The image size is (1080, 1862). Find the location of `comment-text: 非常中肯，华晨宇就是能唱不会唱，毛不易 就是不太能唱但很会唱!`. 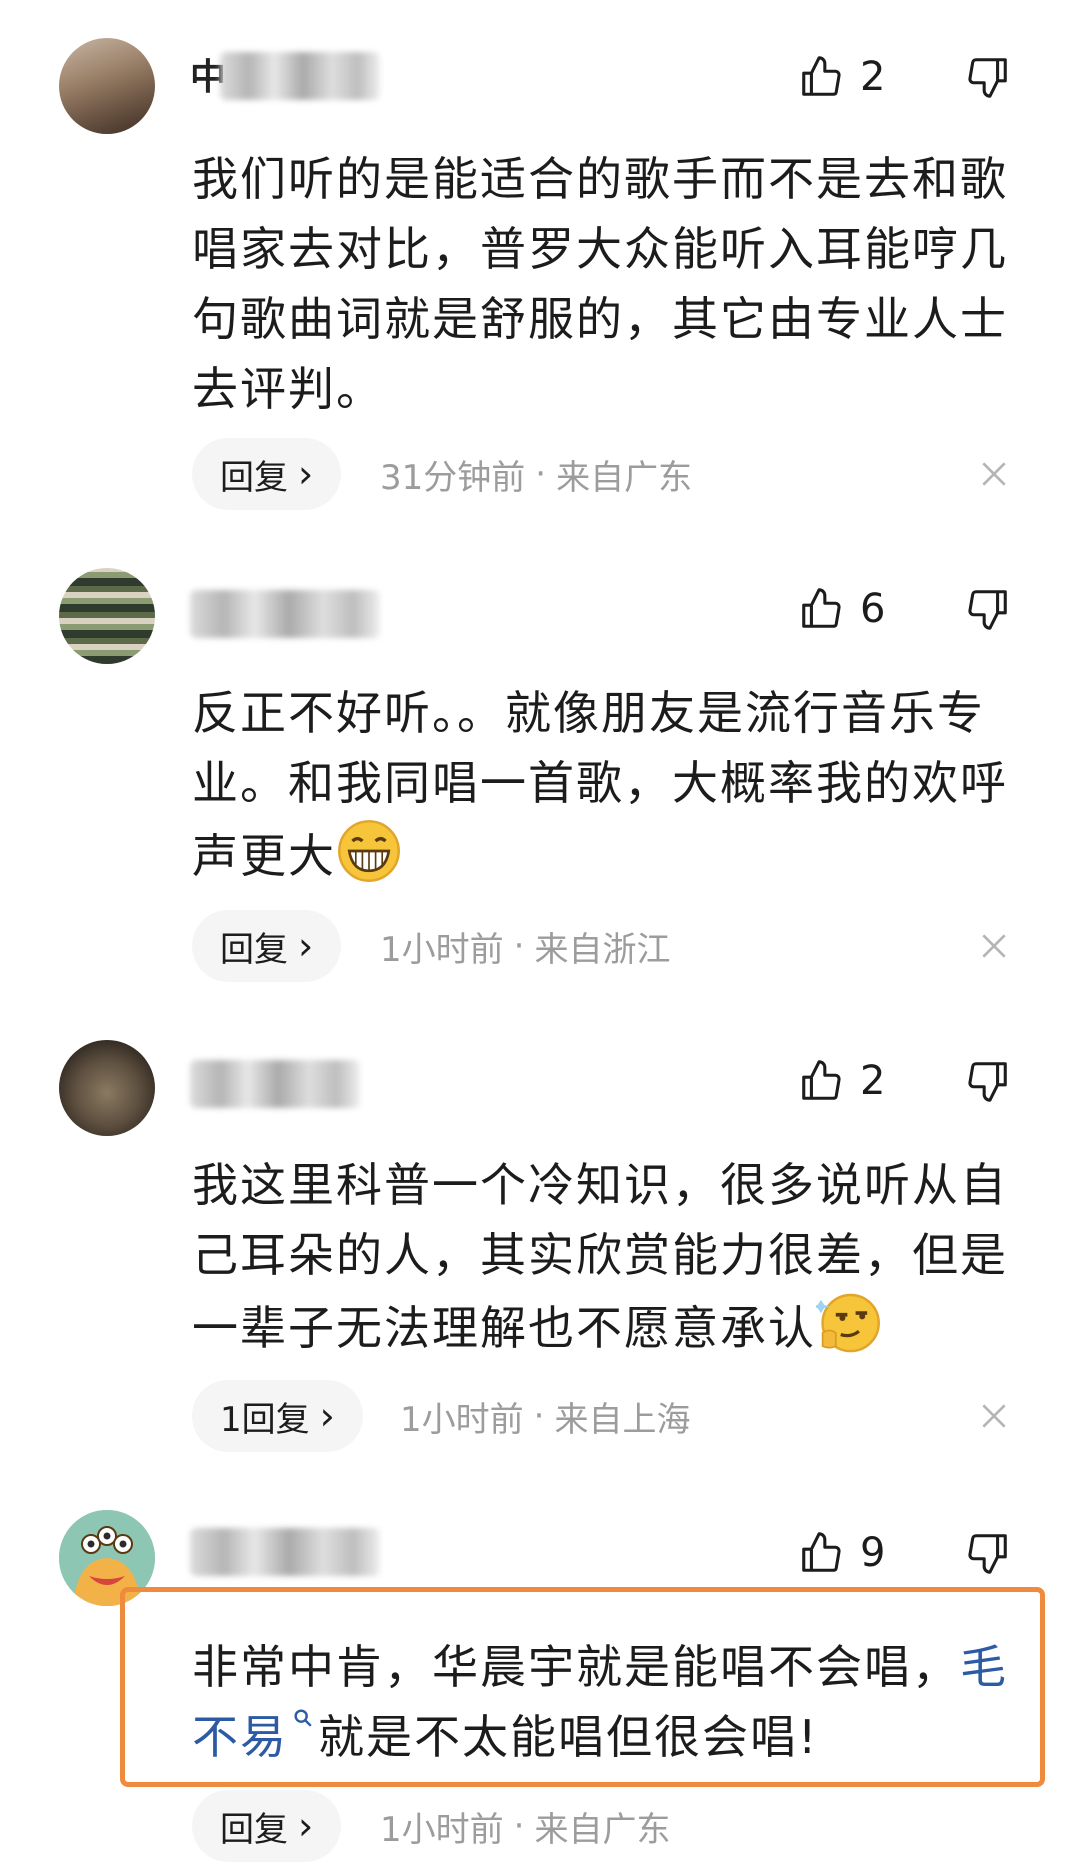

comment-text: 非常中肯，华晨宇就是能唱不会唱，毛不易 就是不太能唱但很会唱! is located at coordinates (602, 1702).